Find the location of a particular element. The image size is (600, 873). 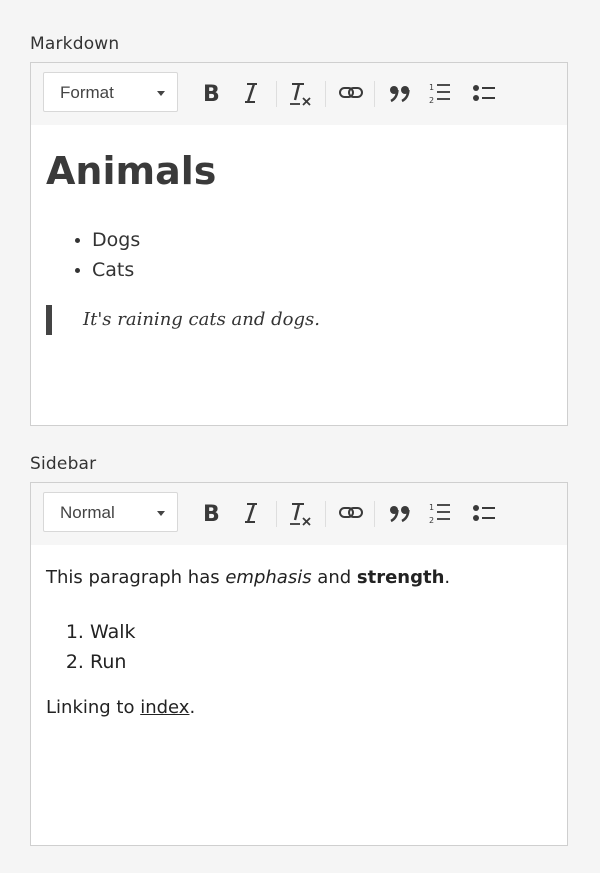

strong-text: strength is located at coordinates (400, 577).